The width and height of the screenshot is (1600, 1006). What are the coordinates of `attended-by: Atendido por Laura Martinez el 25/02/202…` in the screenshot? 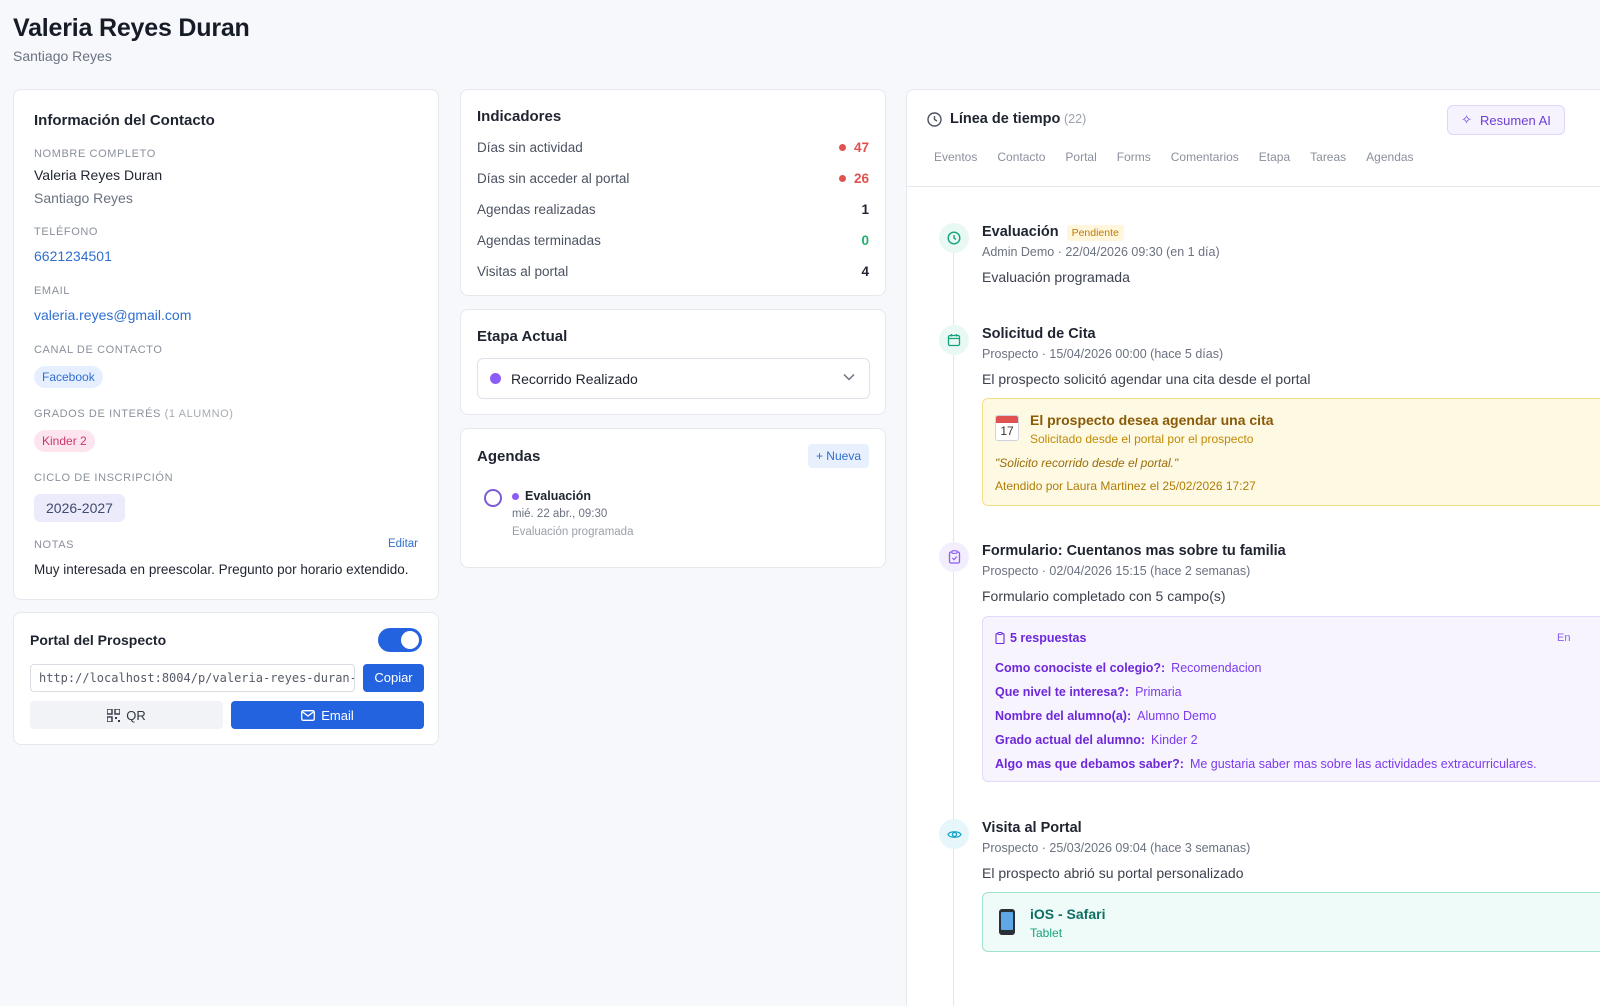 It's located at (1125, 486).